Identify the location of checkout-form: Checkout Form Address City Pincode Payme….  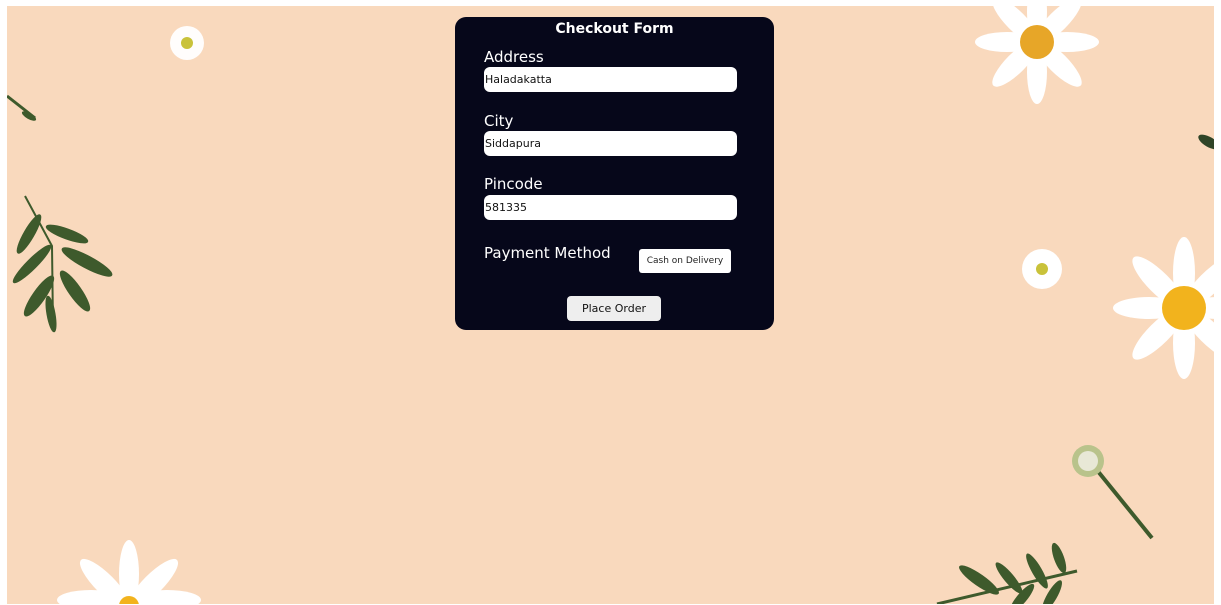
(614, 173).